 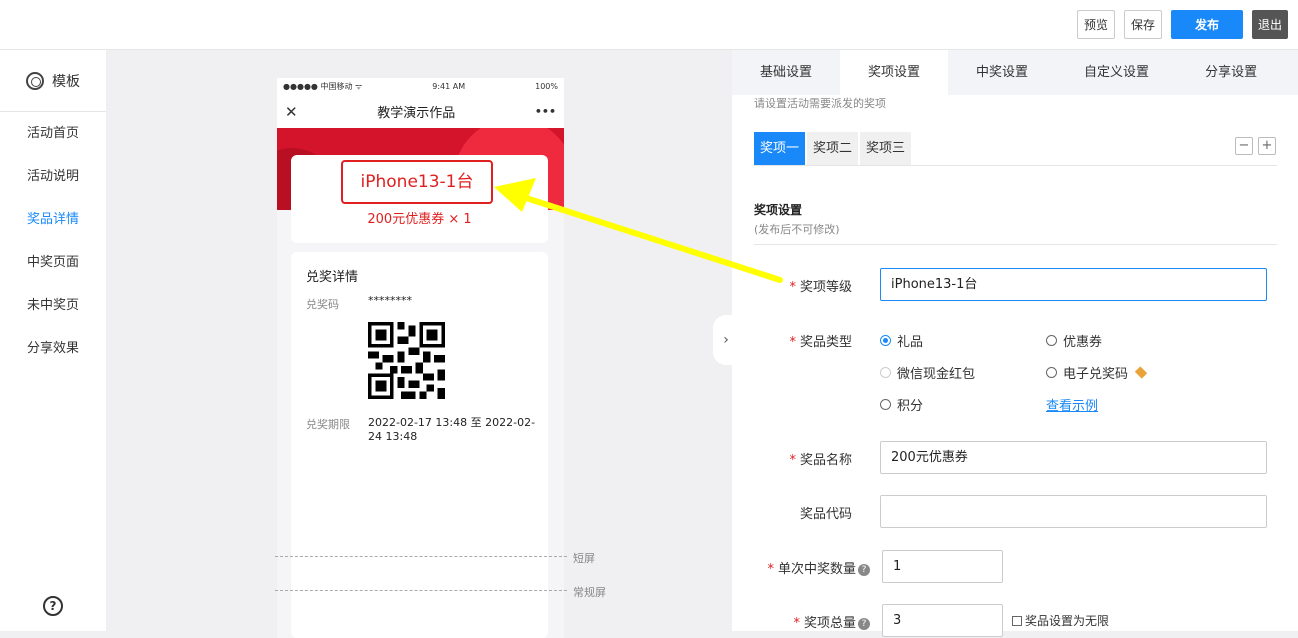 I want to click on redeem-code-value: ********, so click(x=390, y=300).